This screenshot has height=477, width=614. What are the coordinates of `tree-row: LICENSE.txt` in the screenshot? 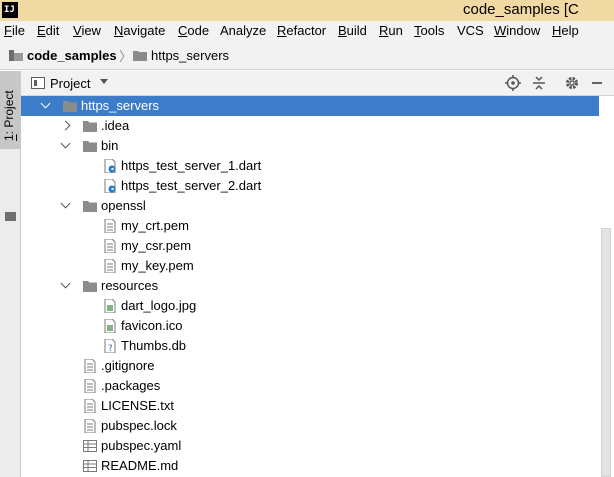 It's located at (310, 406).